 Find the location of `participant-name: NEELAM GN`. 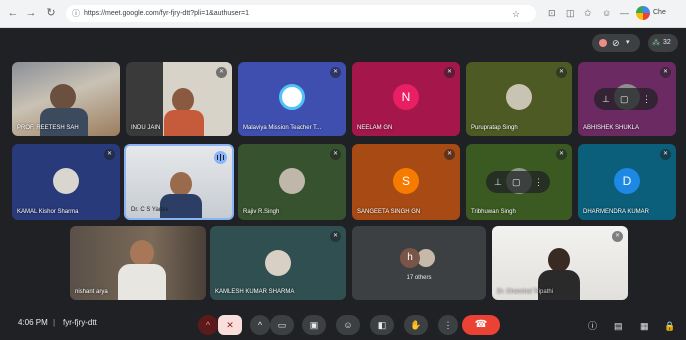

participant-name: NEELAM GN is located at coordinates (375, 128).